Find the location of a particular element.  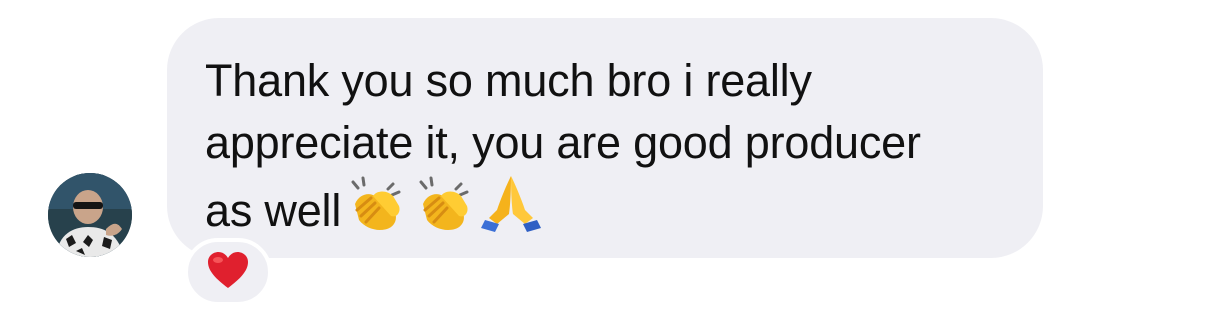

message-line-2: appreciate it, you are good producer is located at coordinates (563, 142).